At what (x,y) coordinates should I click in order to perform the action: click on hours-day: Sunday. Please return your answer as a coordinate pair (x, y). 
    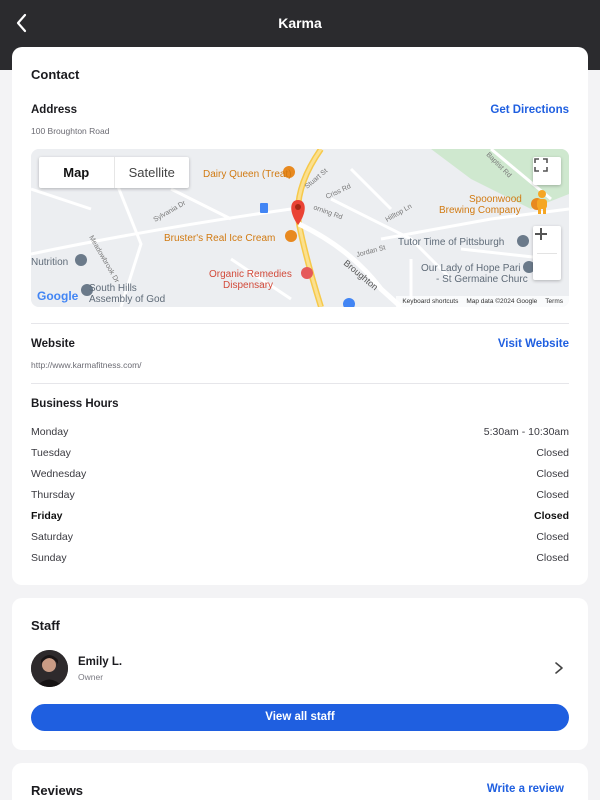
    Looking at the image, I should click on (49, 558).